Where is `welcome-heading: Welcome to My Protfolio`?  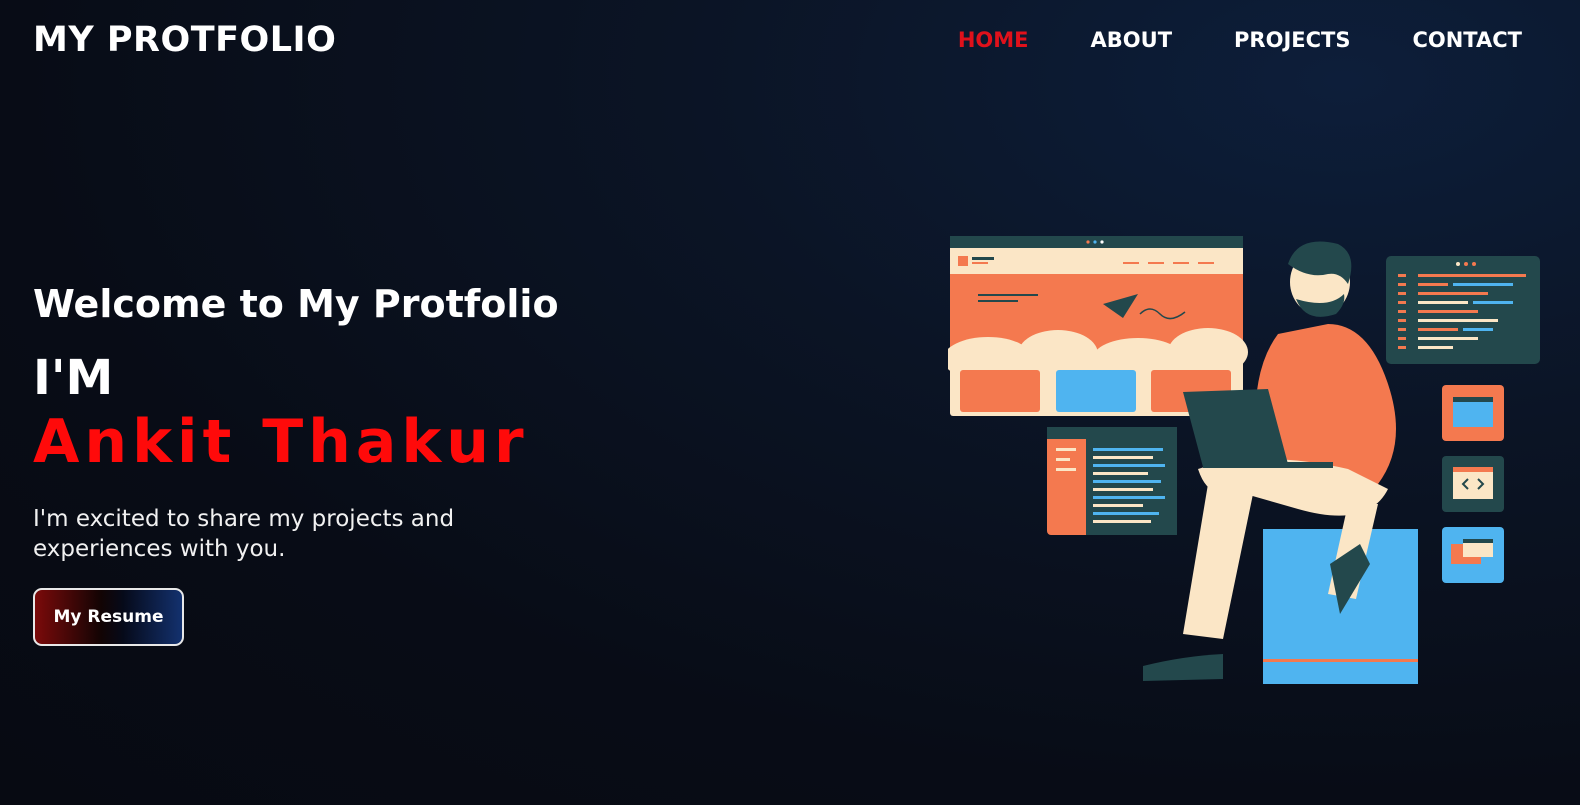 welcome-heading: Welcome to My Protfolio is located at coordinates (296, 304).